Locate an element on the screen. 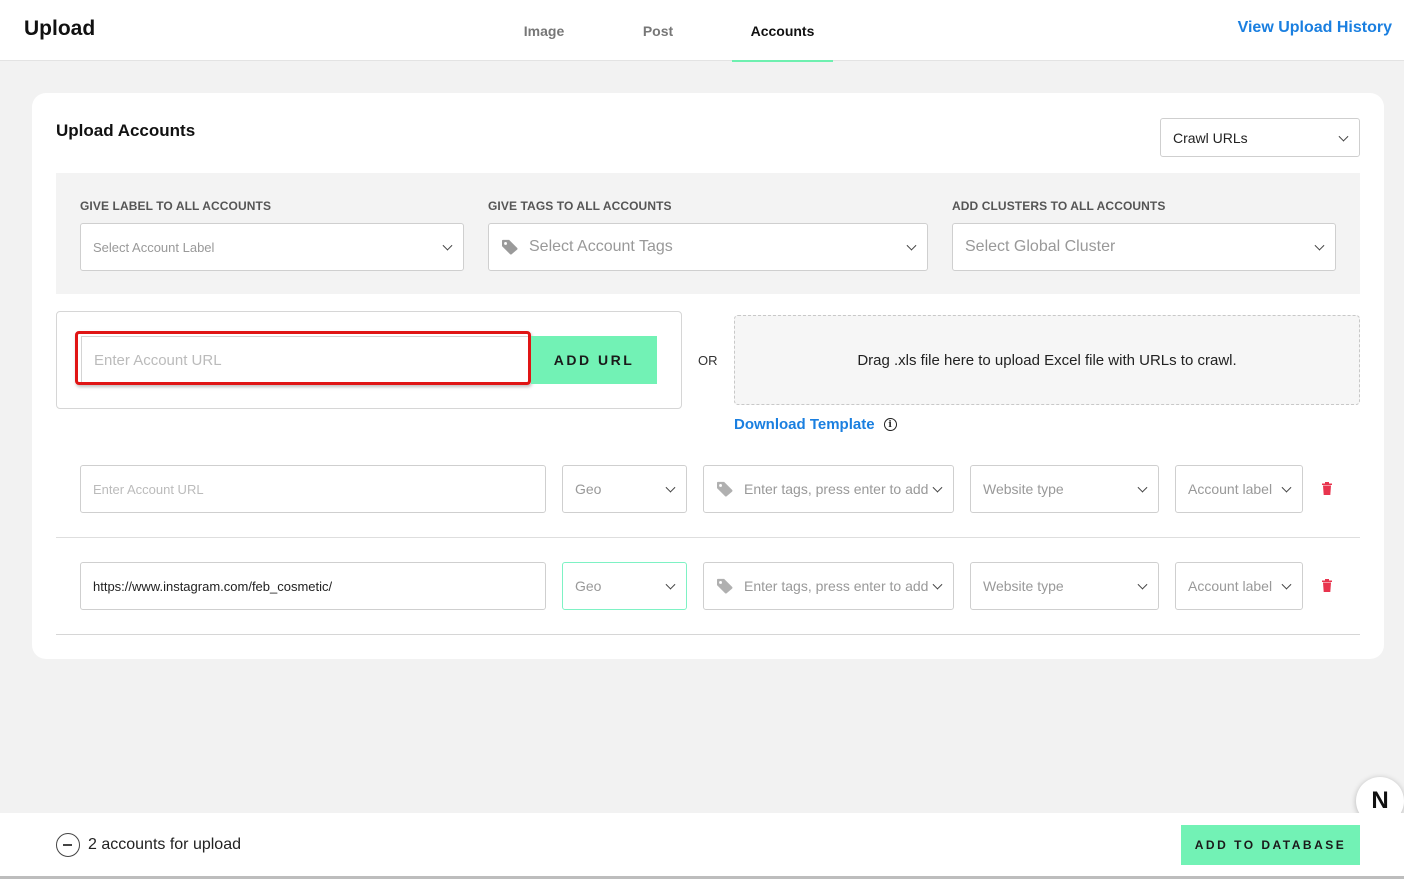 Image resolution: width=1404 pixels, height=879 pixels. download-template-link: Download Template i is located at coordinates (815, 424).